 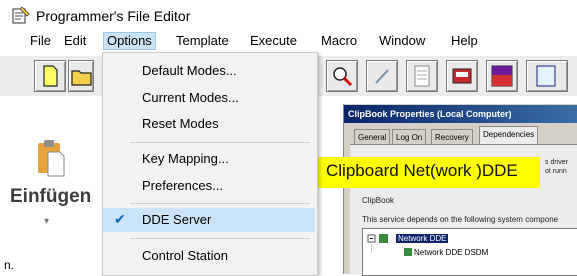 What do you see at coordinates (509, 135) in the screenshot?
I see `tab-dependencies: Dependencies` at bounding box center [509, 135].